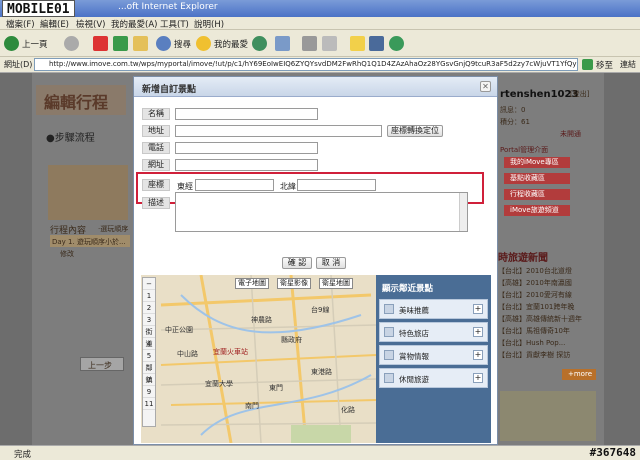 The width and height of the screenshot is (640, 460). What do you see at coordinates (597, 64) in the screenshot?
I see `go-button: 移至` at bounding box center [597, 64].